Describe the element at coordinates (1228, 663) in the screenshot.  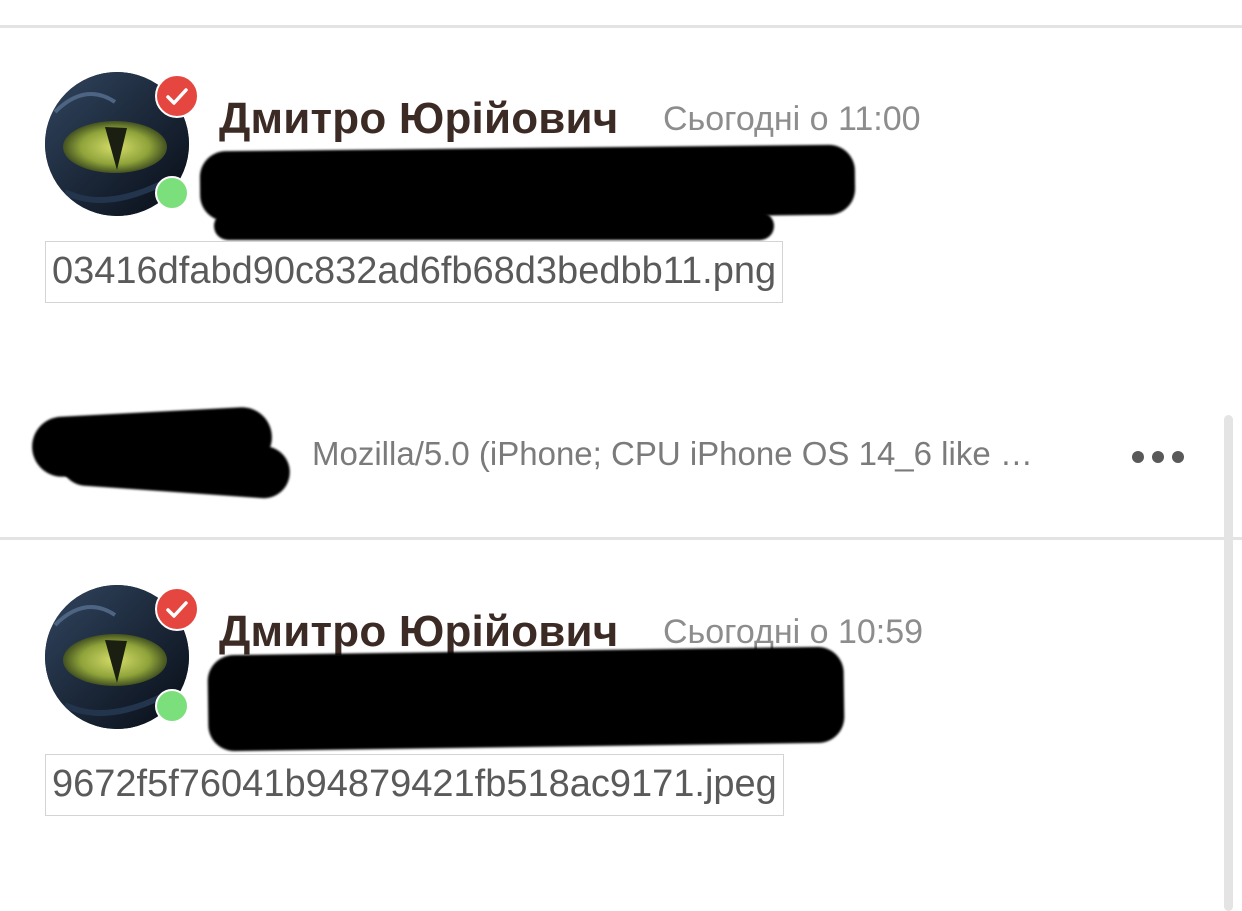
I see `scrollbar` at that location.